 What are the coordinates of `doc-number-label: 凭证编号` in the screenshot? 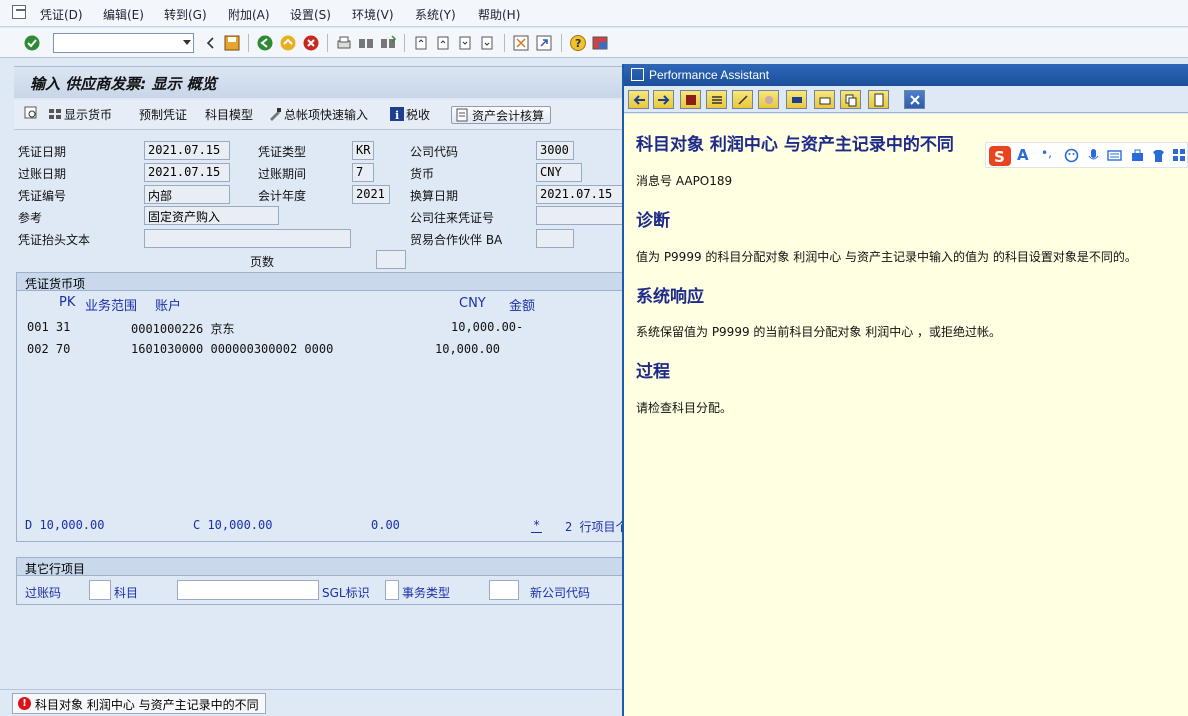 It's located at (42, 196).